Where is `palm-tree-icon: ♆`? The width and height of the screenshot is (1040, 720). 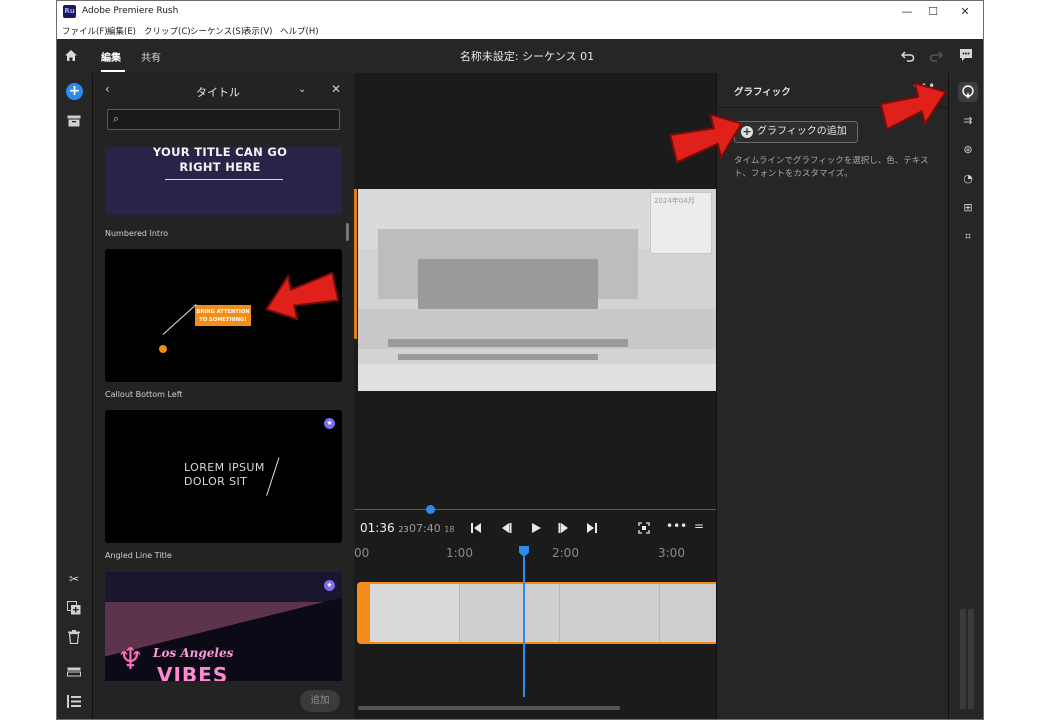 palm-tree-icon: ♆ is located at coordinates (130, 659).